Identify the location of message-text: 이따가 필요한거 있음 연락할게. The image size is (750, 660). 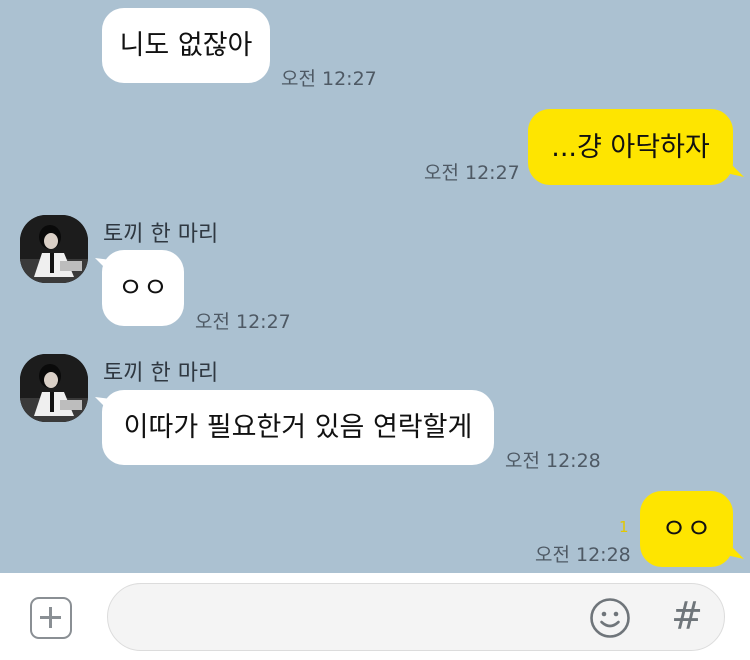
(298, 427).